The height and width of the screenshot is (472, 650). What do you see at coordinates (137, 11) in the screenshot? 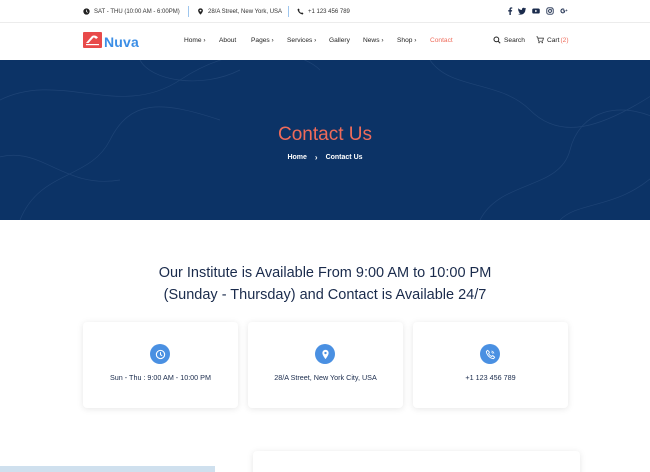
I see `opening-hours-text: SAT - THU (10:00 AM - 6:00PM)` at bounding box center [137, 11].